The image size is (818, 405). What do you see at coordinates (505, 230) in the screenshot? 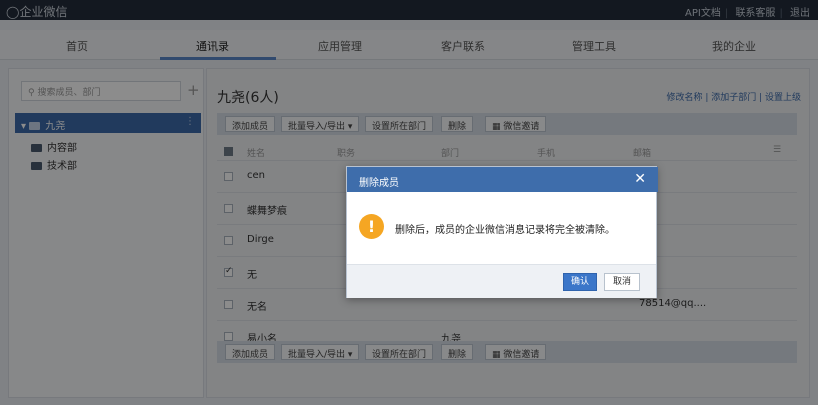
I see `dialog-message: 删除后，成员的企业微信消息记录将完全被清除。` at bounding box center [505, 230].